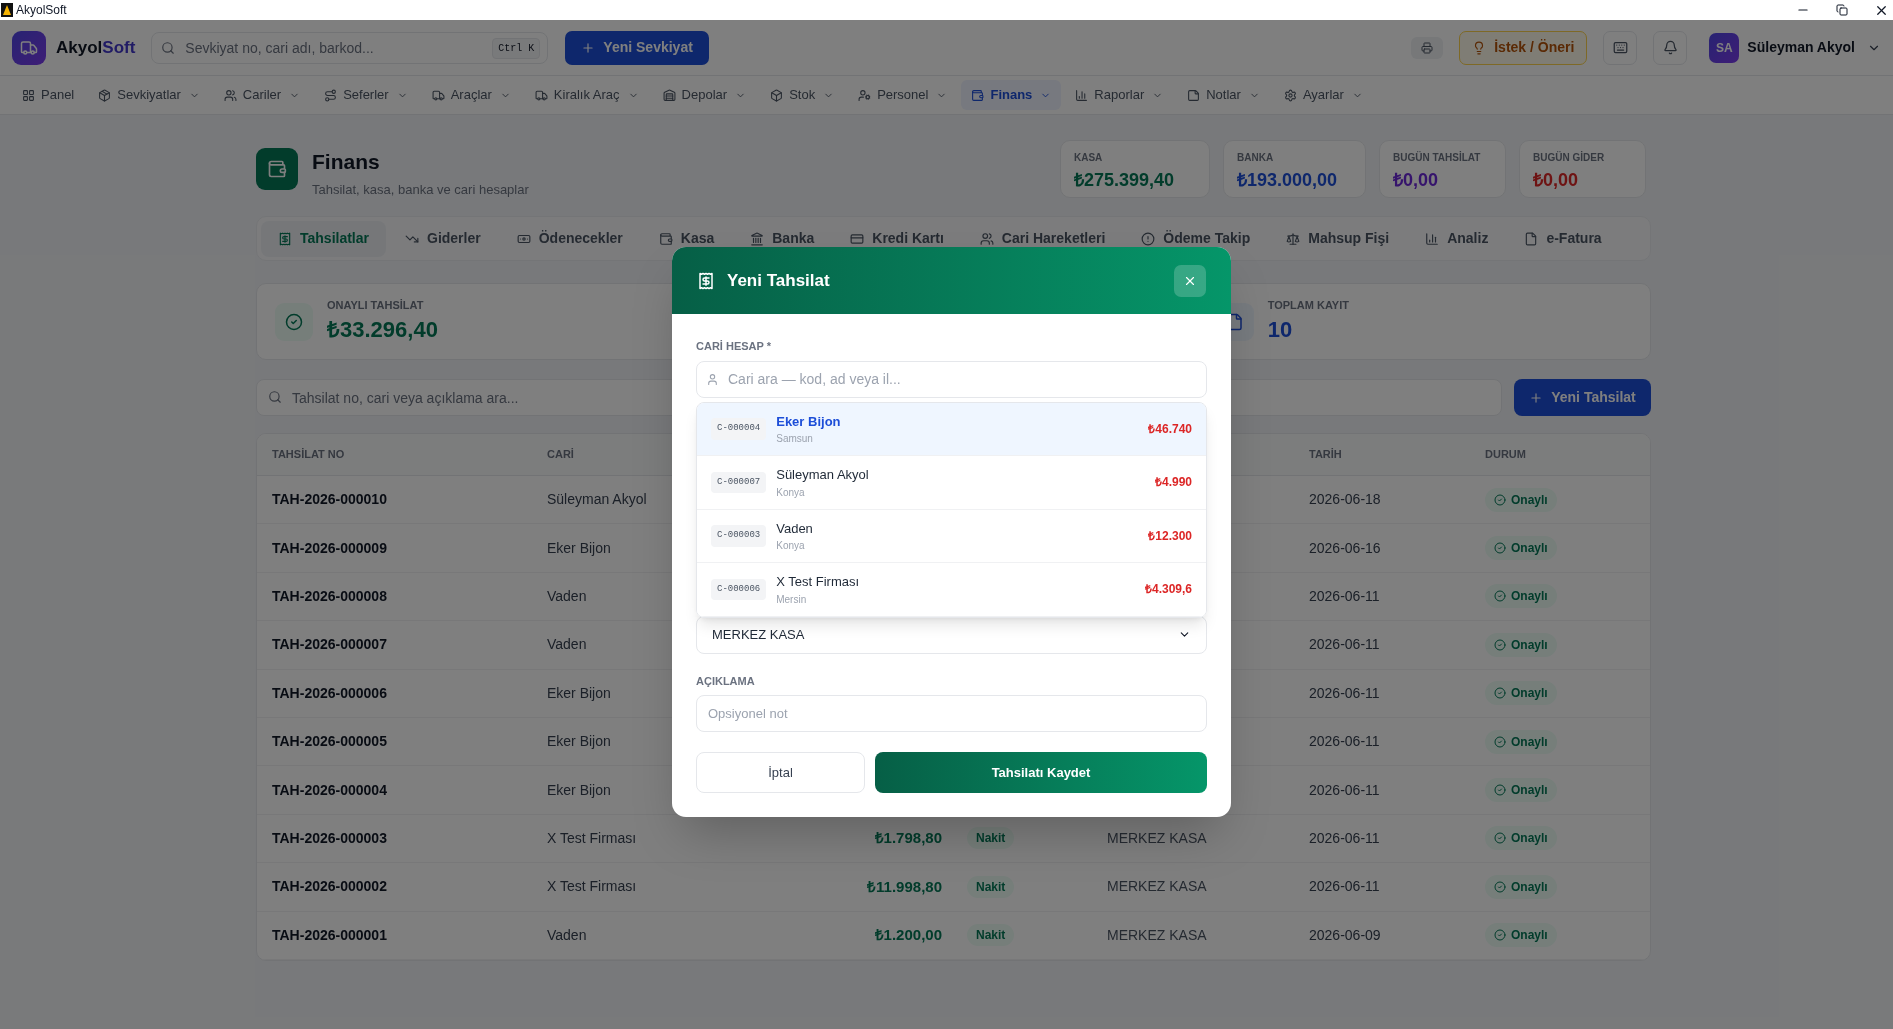 The height and width of the screenshot is (1029, 1893). I want to click on plus-icon, so click(1536, 397).